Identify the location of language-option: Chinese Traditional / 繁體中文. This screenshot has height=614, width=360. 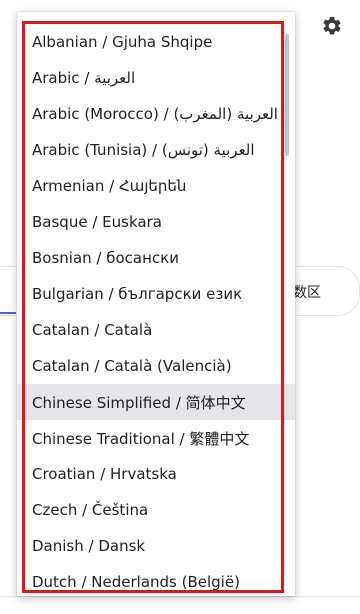
(156, 438).